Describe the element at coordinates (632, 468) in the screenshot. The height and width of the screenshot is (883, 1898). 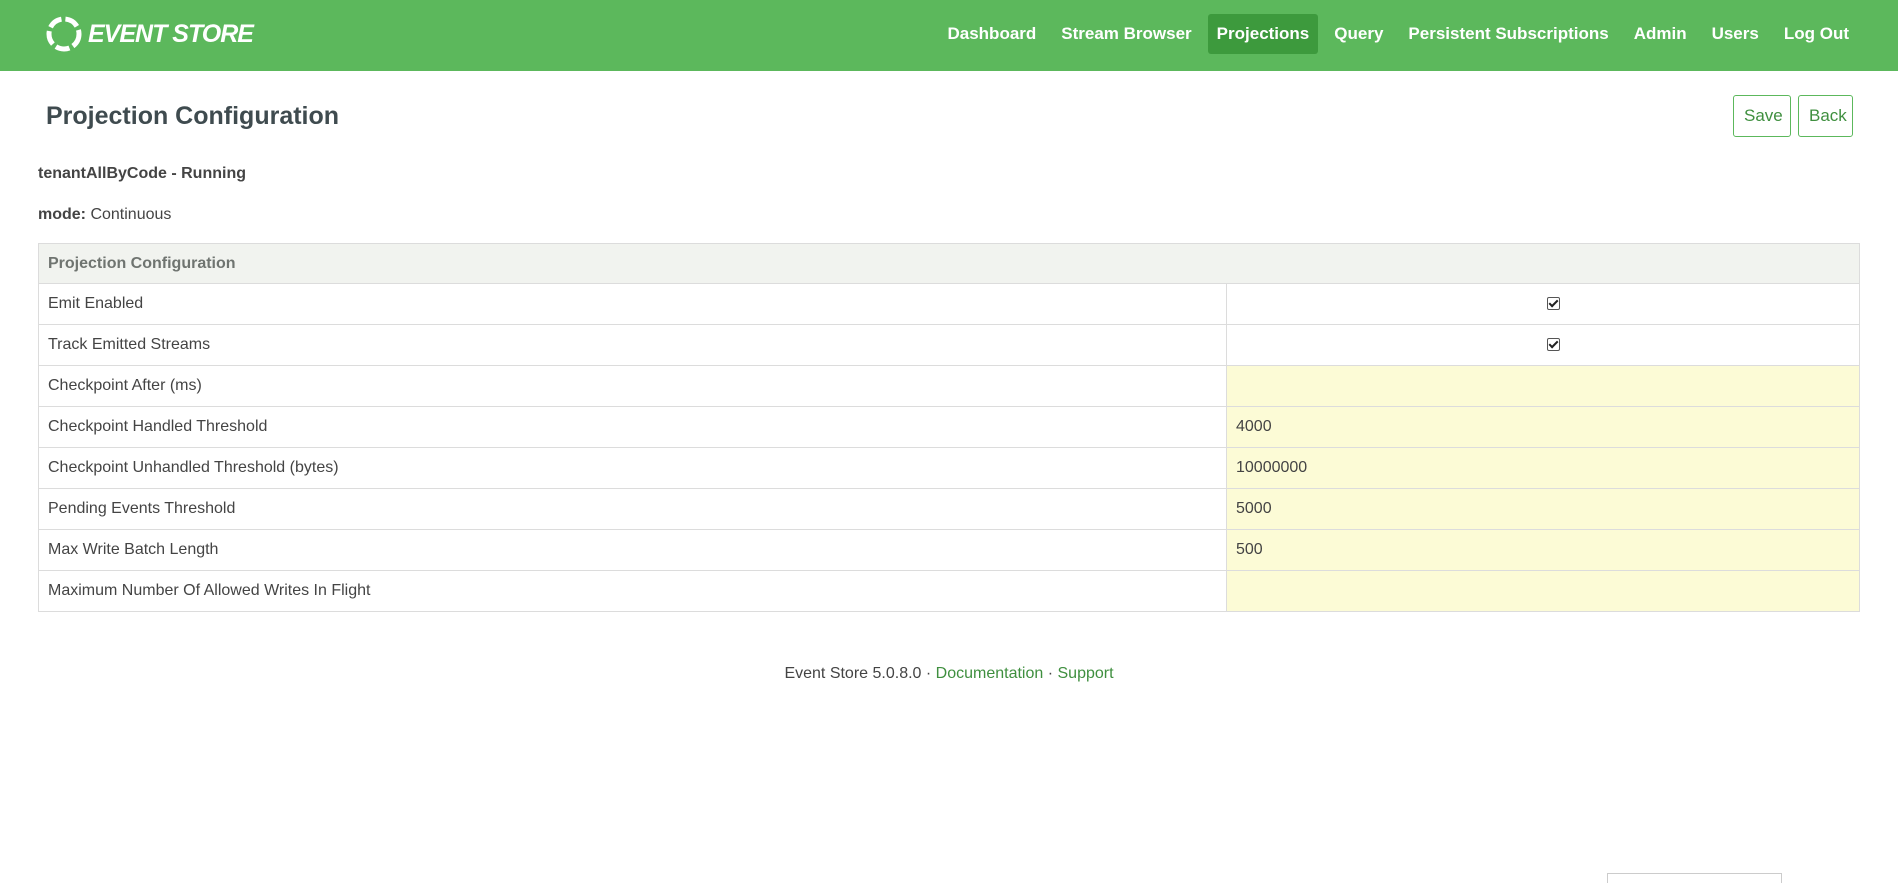
I see `config-label: Checkpoint Unhandled Threshold (bytes)` at that location.